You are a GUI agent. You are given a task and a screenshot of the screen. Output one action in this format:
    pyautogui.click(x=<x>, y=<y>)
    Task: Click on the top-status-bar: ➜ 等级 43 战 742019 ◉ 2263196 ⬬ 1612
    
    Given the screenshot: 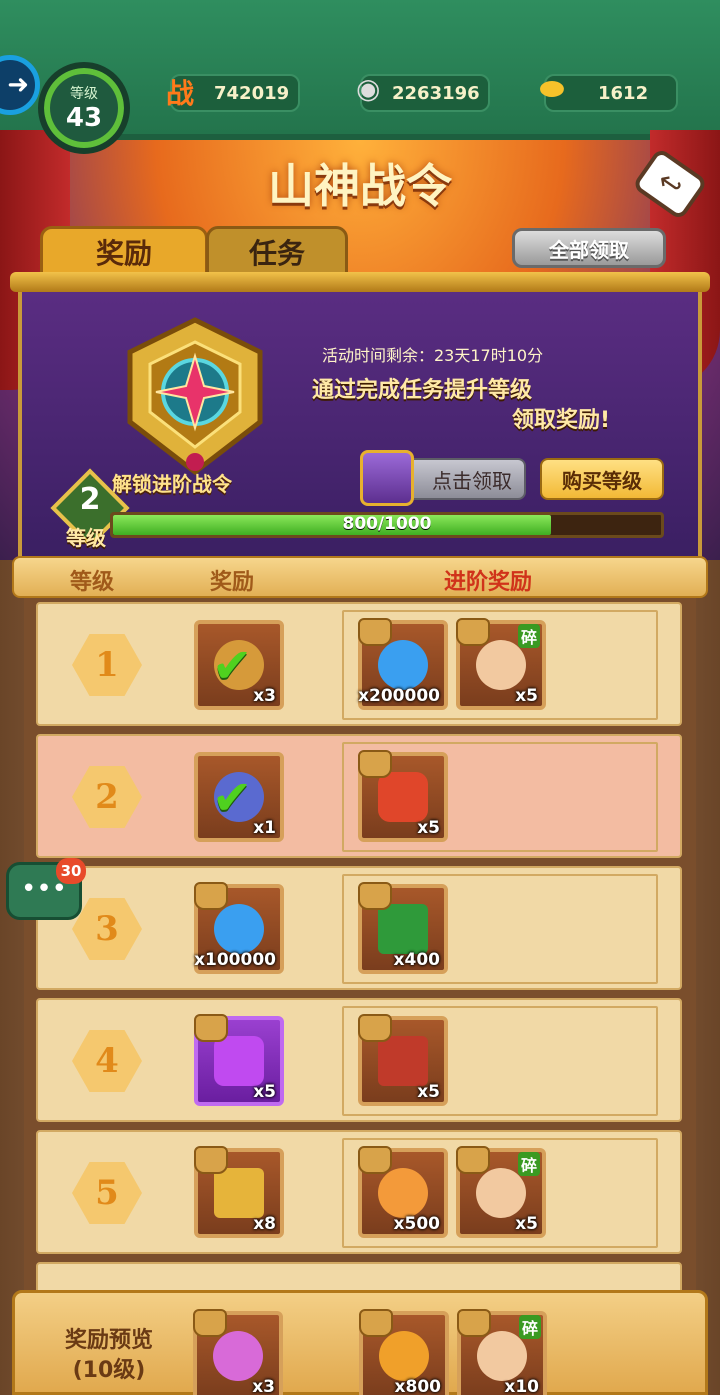 What is the action you would take?
    pyautogui.click(x=360, y=77)
    